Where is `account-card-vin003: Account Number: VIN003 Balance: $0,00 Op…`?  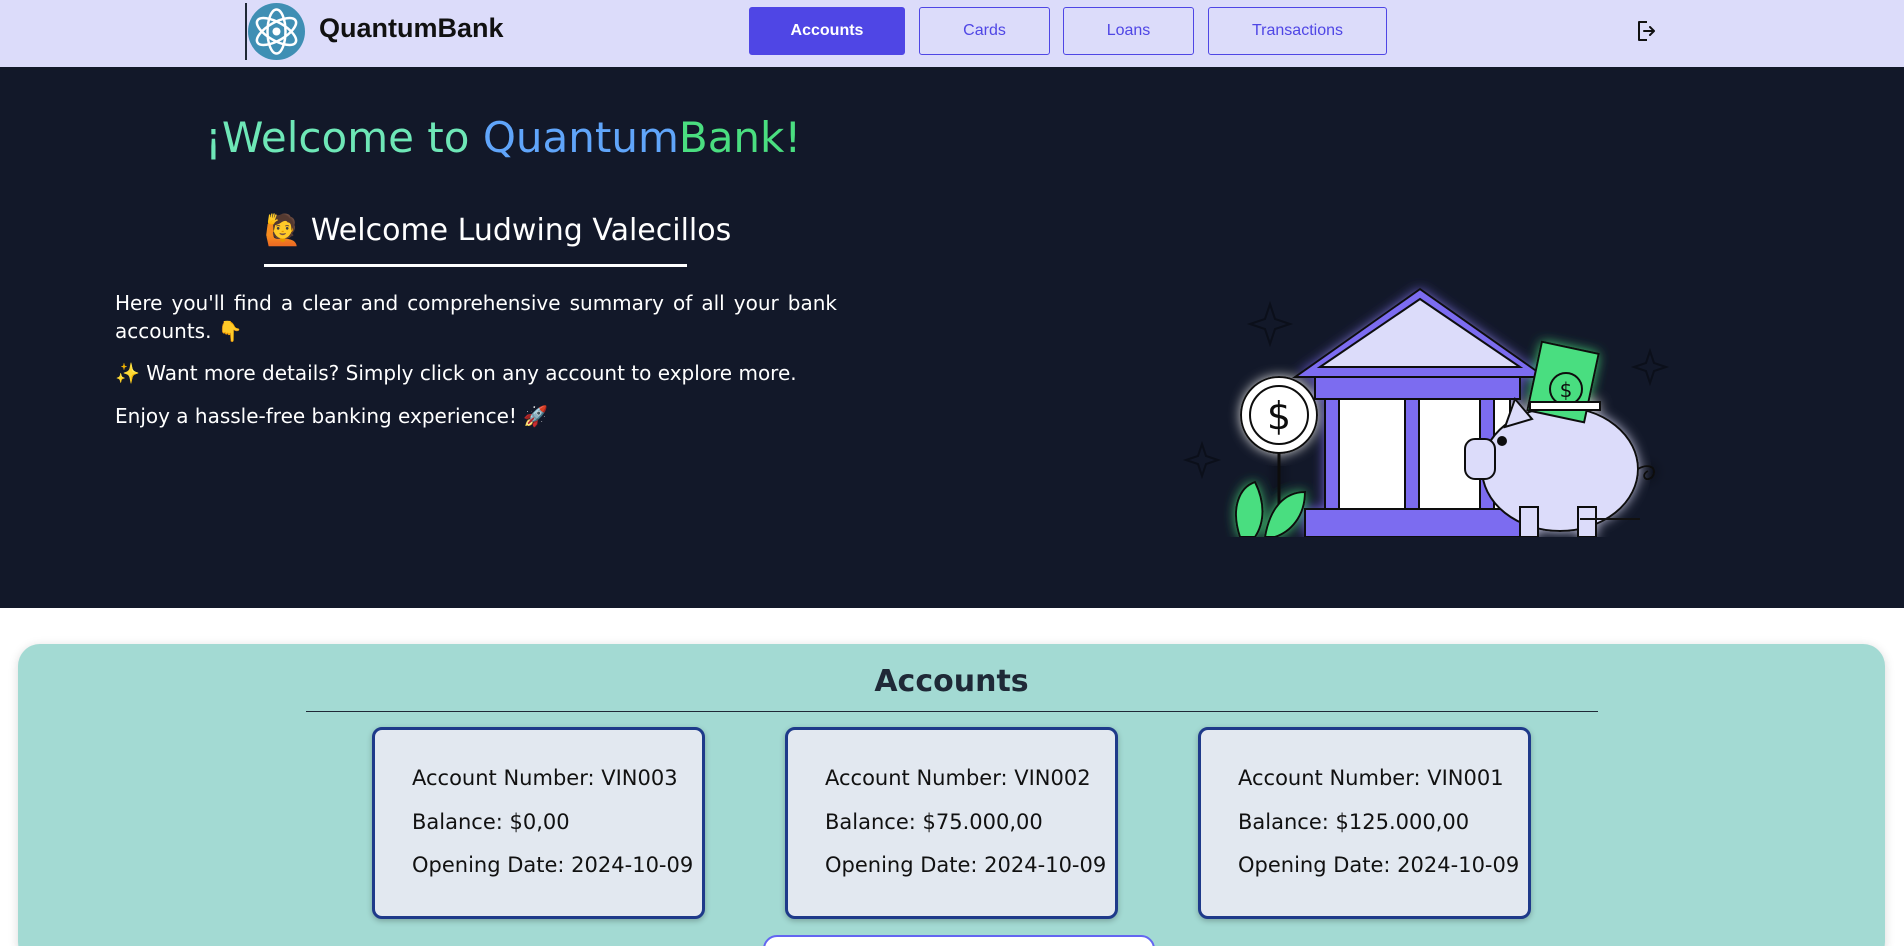 account-card-vin003: Account Number: VIN003 Balance: $0,00 Op… is located at coordinates (538, 823).